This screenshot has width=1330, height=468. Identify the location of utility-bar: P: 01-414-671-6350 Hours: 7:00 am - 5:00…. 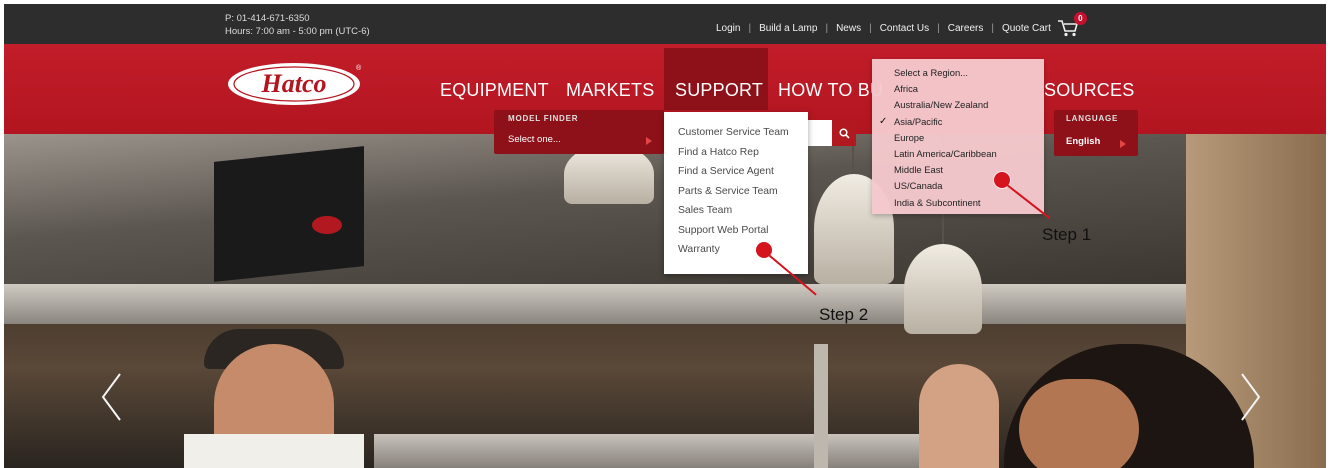
(665, 24).